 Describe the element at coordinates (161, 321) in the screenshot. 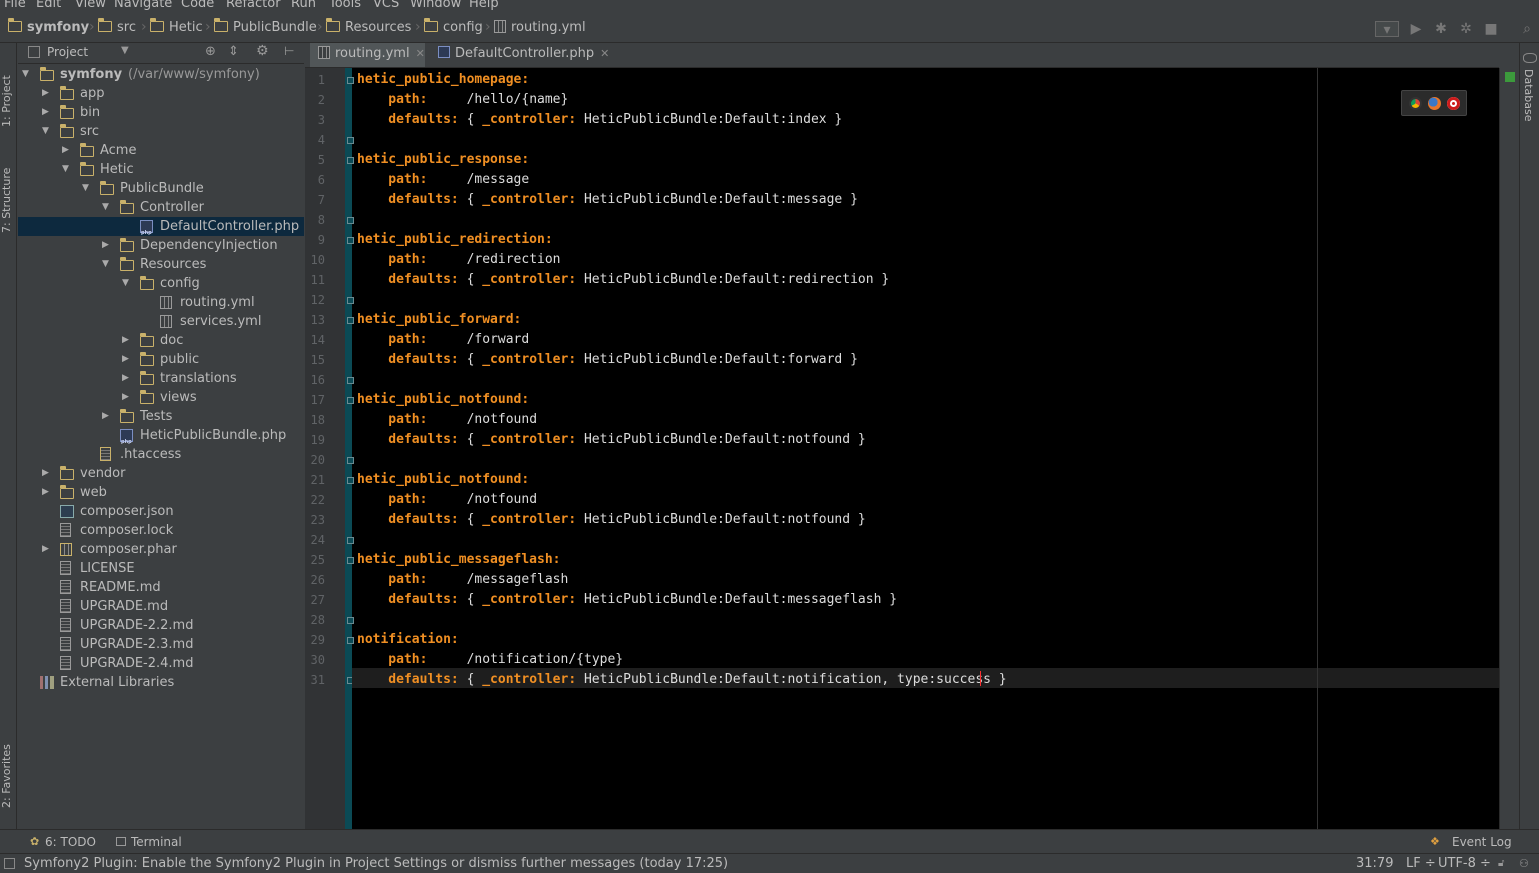

I see `tree-item: services.yml` at that location.